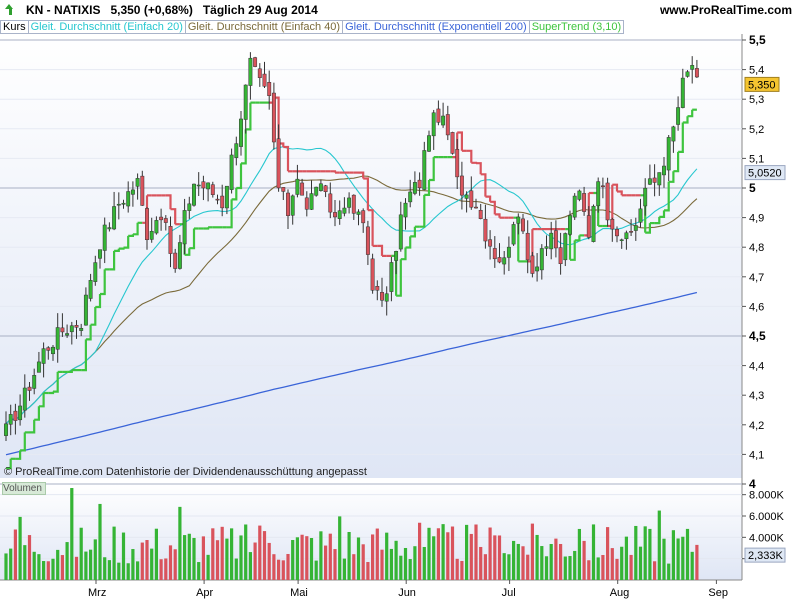 This screenshot has height=600, width=800. Describe the element at coordinates (756, 100) in the screenshot. I see `y-tick-label: 5,3` at that location.